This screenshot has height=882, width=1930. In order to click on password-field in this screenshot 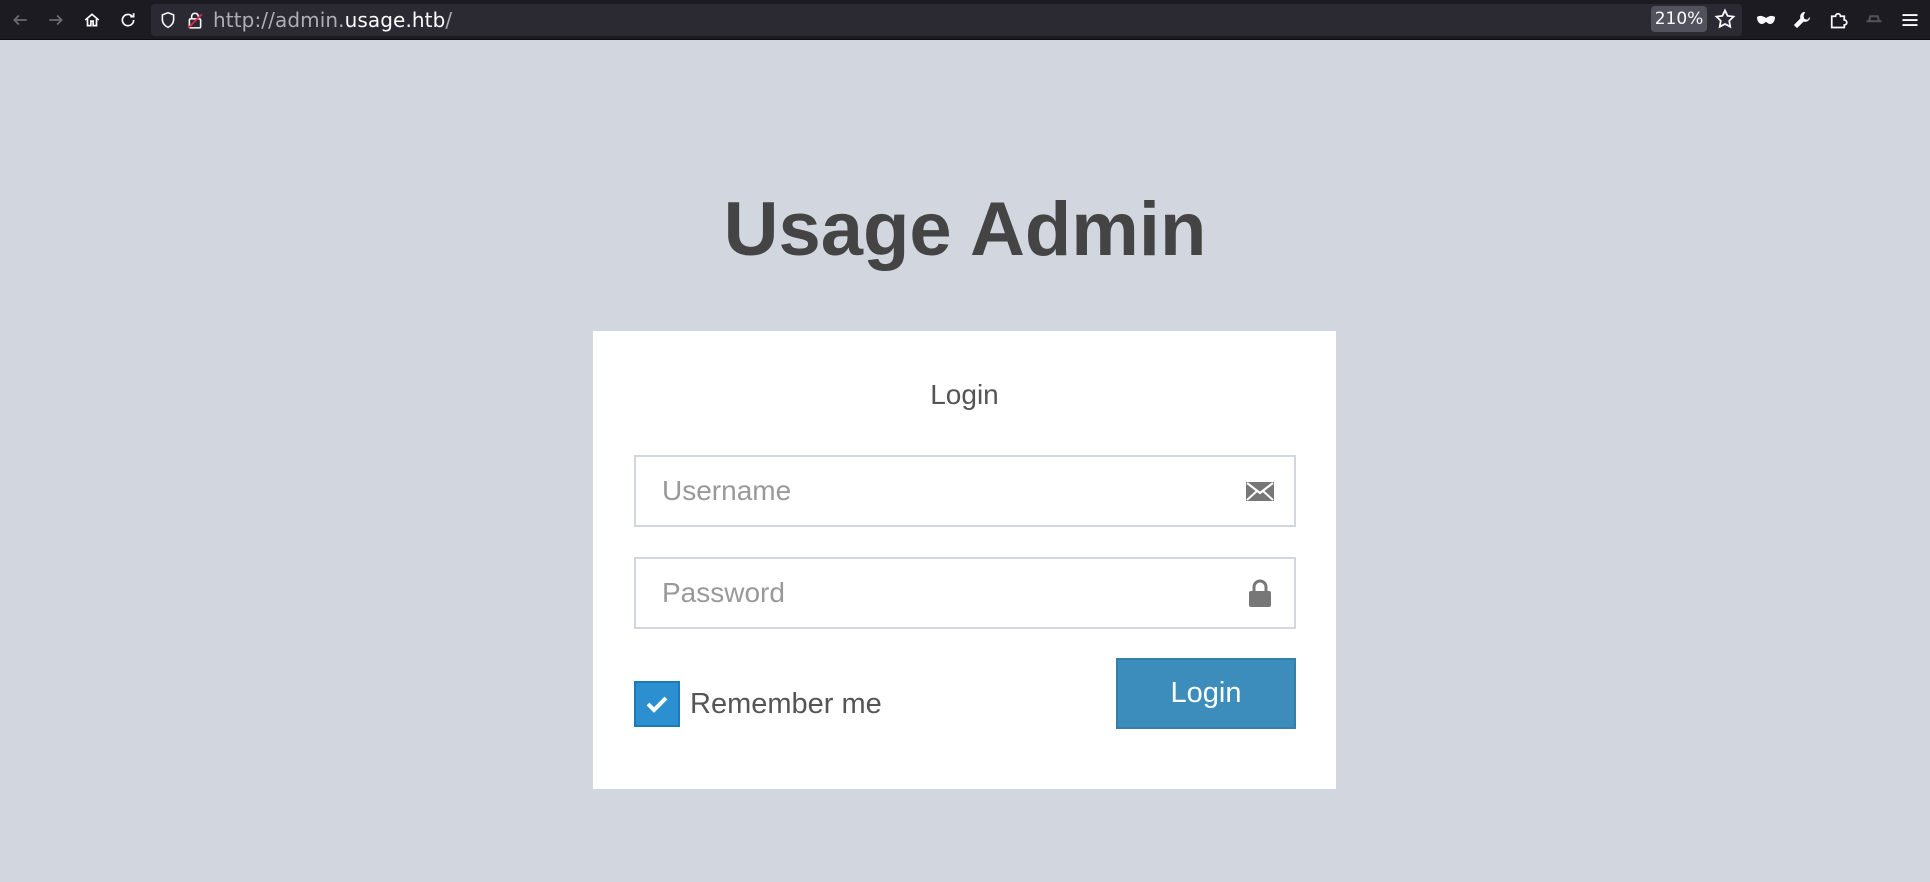, I will do `click(965, 593)`.